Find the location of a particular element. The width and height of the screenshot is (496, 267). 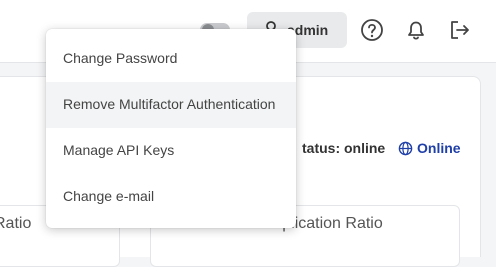

online-status-link: Online is located at coordinates (429, 148).